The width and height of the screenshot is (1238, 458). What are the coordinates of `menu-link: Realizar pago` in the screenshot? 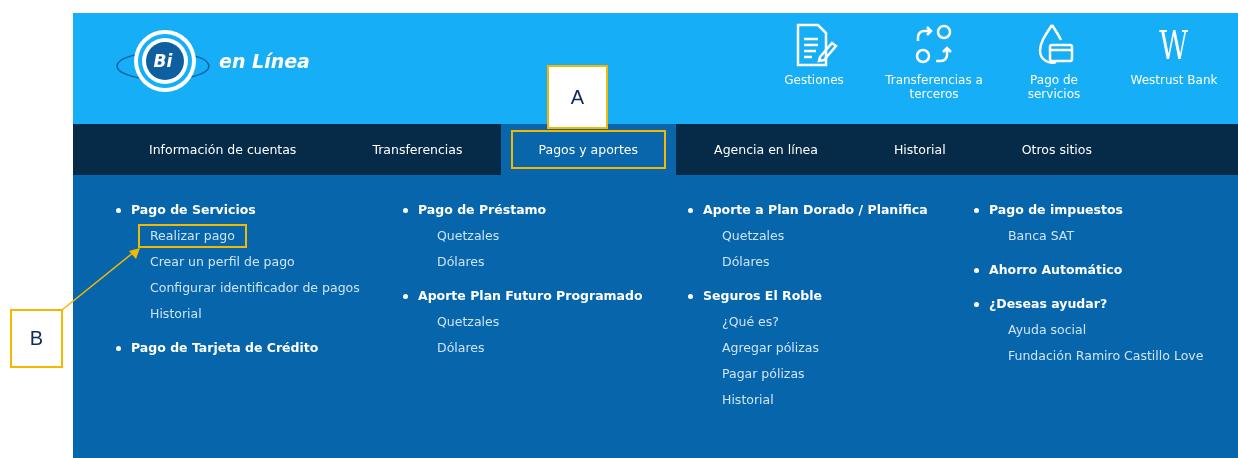 It's located at (192, 236).